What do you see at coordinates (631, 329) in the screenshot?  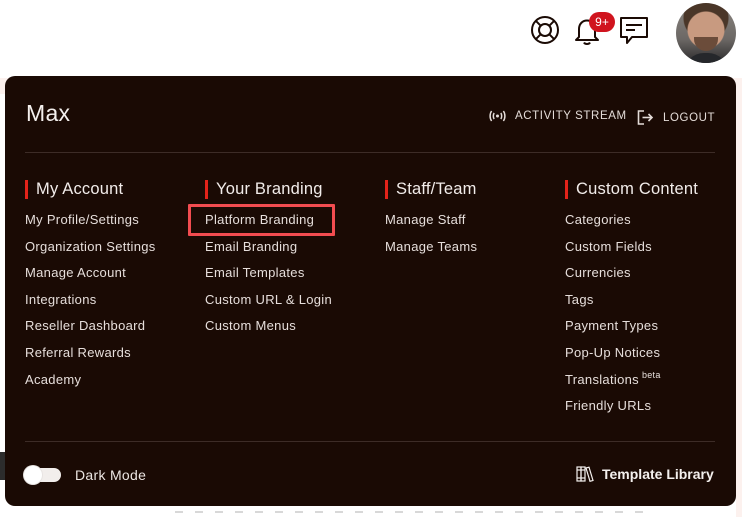 I see `menu-item-payment-types: Payment Types` at bounding box center [631, 329].